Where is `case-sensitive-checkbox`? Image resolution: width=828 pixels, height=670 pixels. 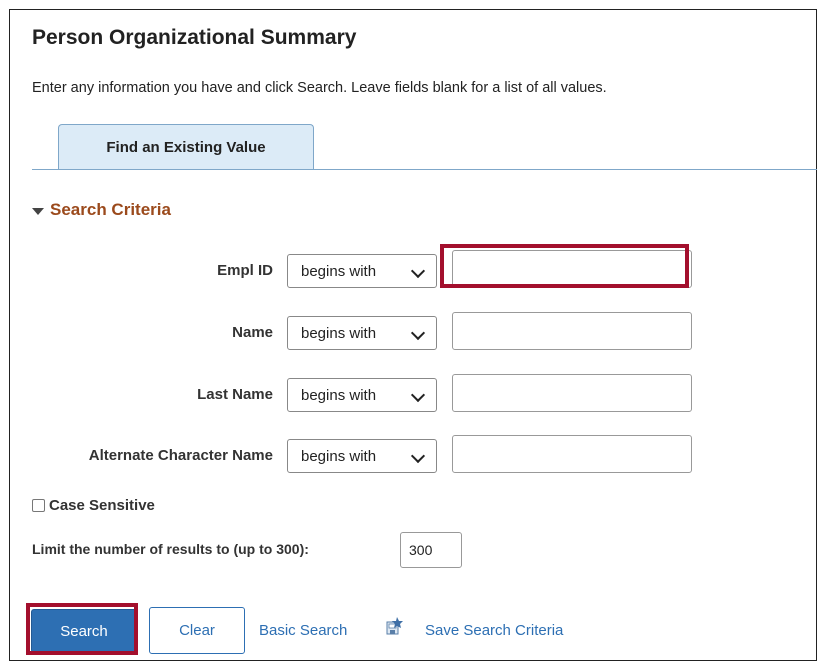
case-sensitive-checkbox is located at coordinates (38, 505).